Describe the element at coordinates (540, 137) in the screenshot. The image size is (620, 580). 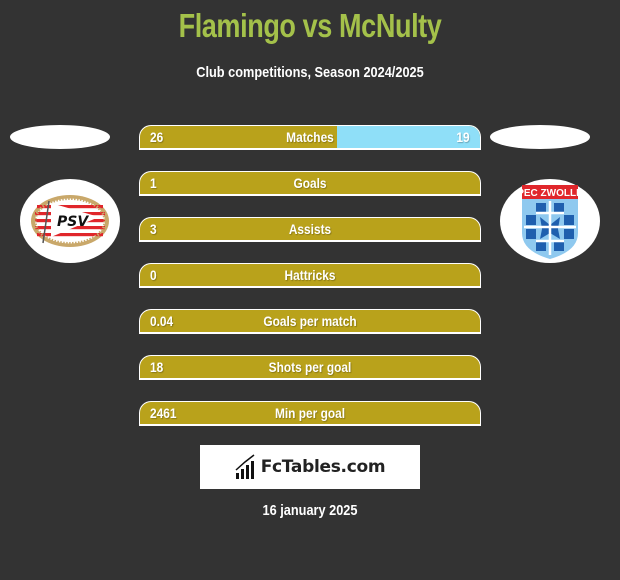
I see `right-player-name-placeholder` at that location.